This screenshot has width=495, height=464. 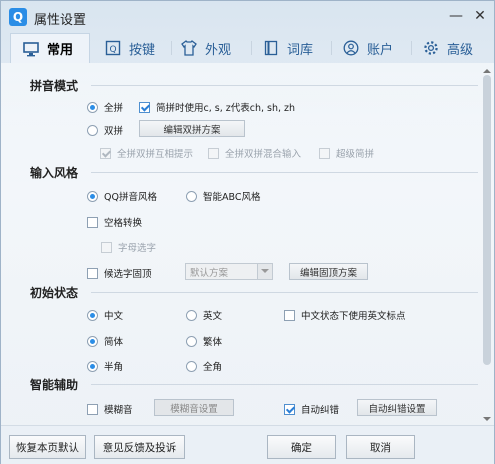 I want to click on section-title-initial-state: 初始状态, so click(x=54, y=293).